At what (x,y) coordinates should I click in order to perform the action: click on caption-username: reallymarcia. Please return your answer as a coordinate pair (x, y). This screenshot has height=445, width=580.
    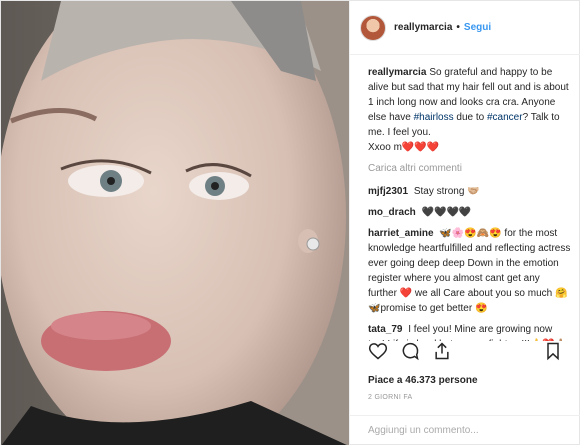
    Looking at the image, I should click on (397, 72).